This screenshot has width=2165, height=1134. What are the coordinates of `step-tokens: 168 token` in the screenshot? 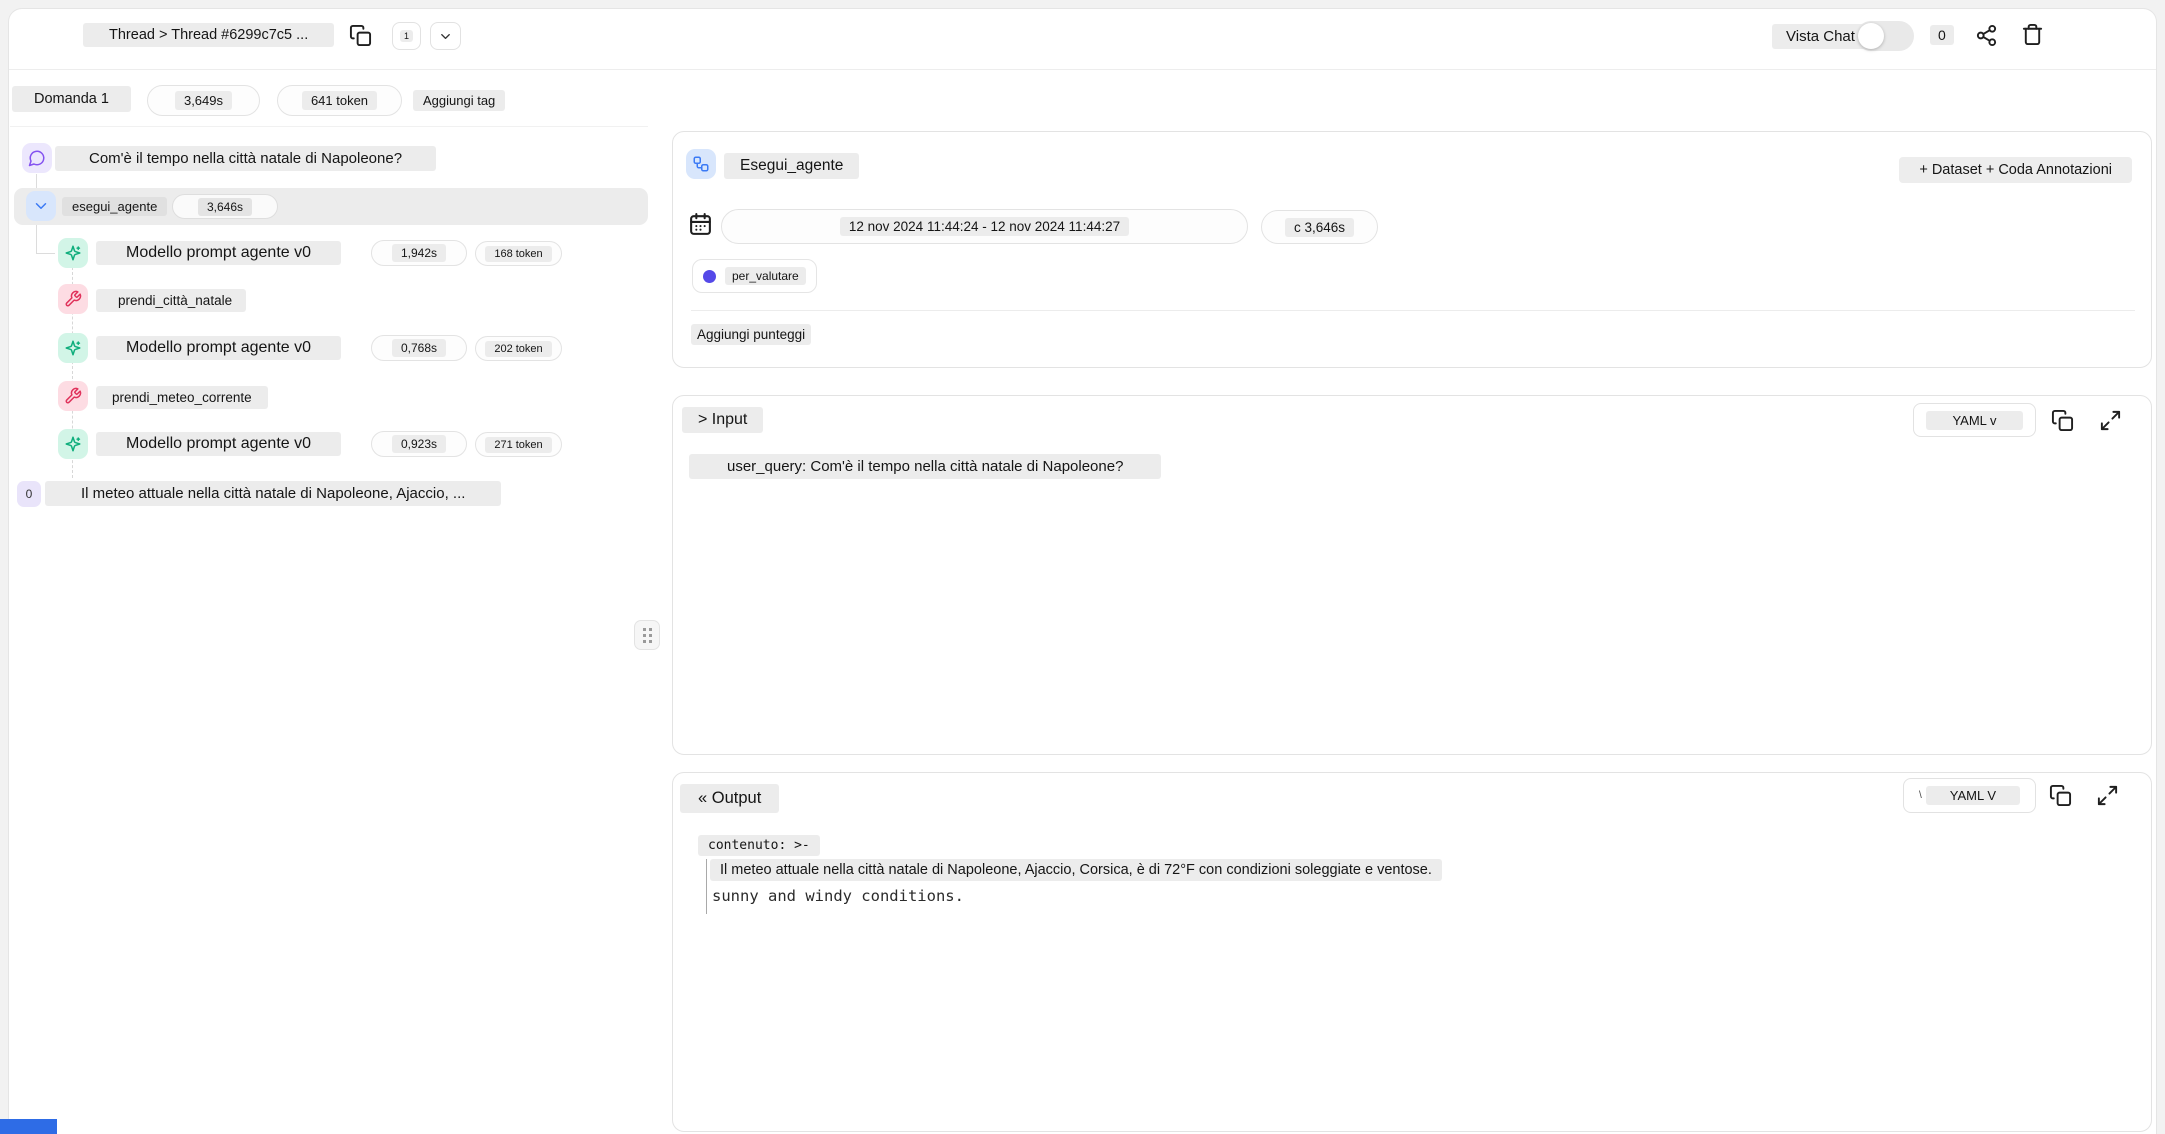 It's located at (518, 253).